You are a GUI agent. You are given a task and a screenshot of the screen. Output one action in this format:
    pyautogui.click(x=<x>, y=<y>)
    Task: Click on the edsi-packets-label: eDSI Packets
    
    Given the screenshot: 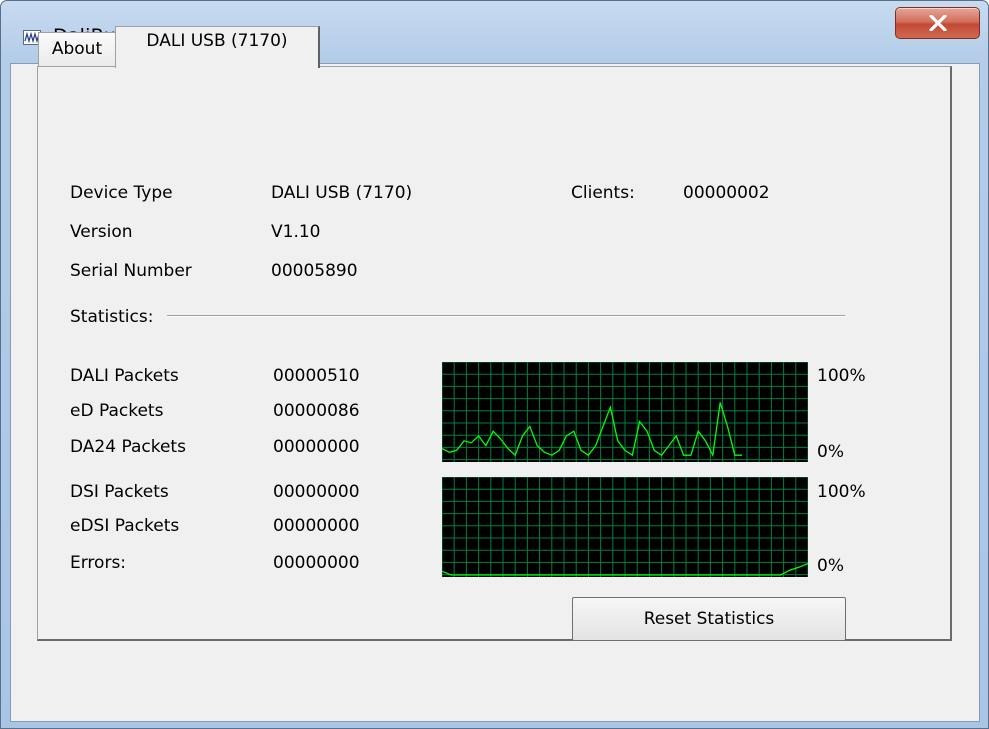 What is the action you would take?
    pyautogui.click(x=125, y=526)
    